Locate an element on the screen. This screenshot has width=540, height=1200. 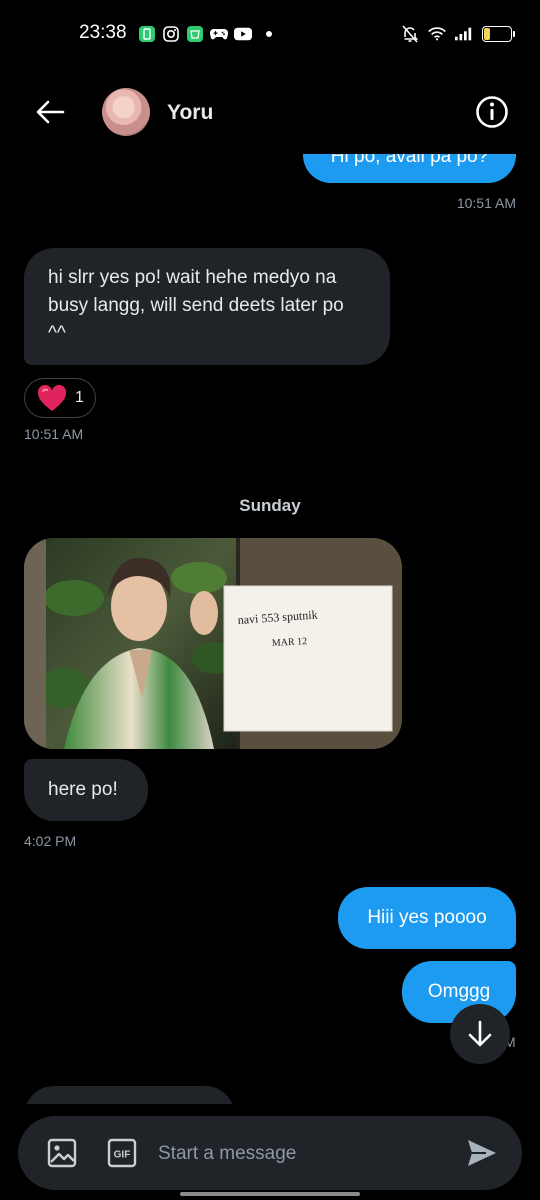
status-time: 23:38 is located at coordinates (103, 32).